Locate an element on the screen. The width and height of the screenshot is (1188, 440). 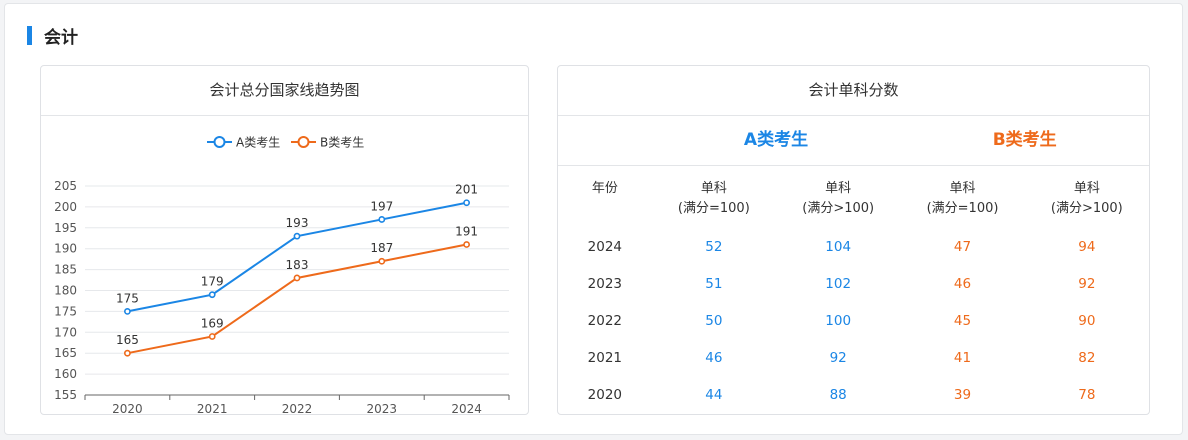
table-row: 2020 44 88 39 78 is located at coordinates (841, 395).